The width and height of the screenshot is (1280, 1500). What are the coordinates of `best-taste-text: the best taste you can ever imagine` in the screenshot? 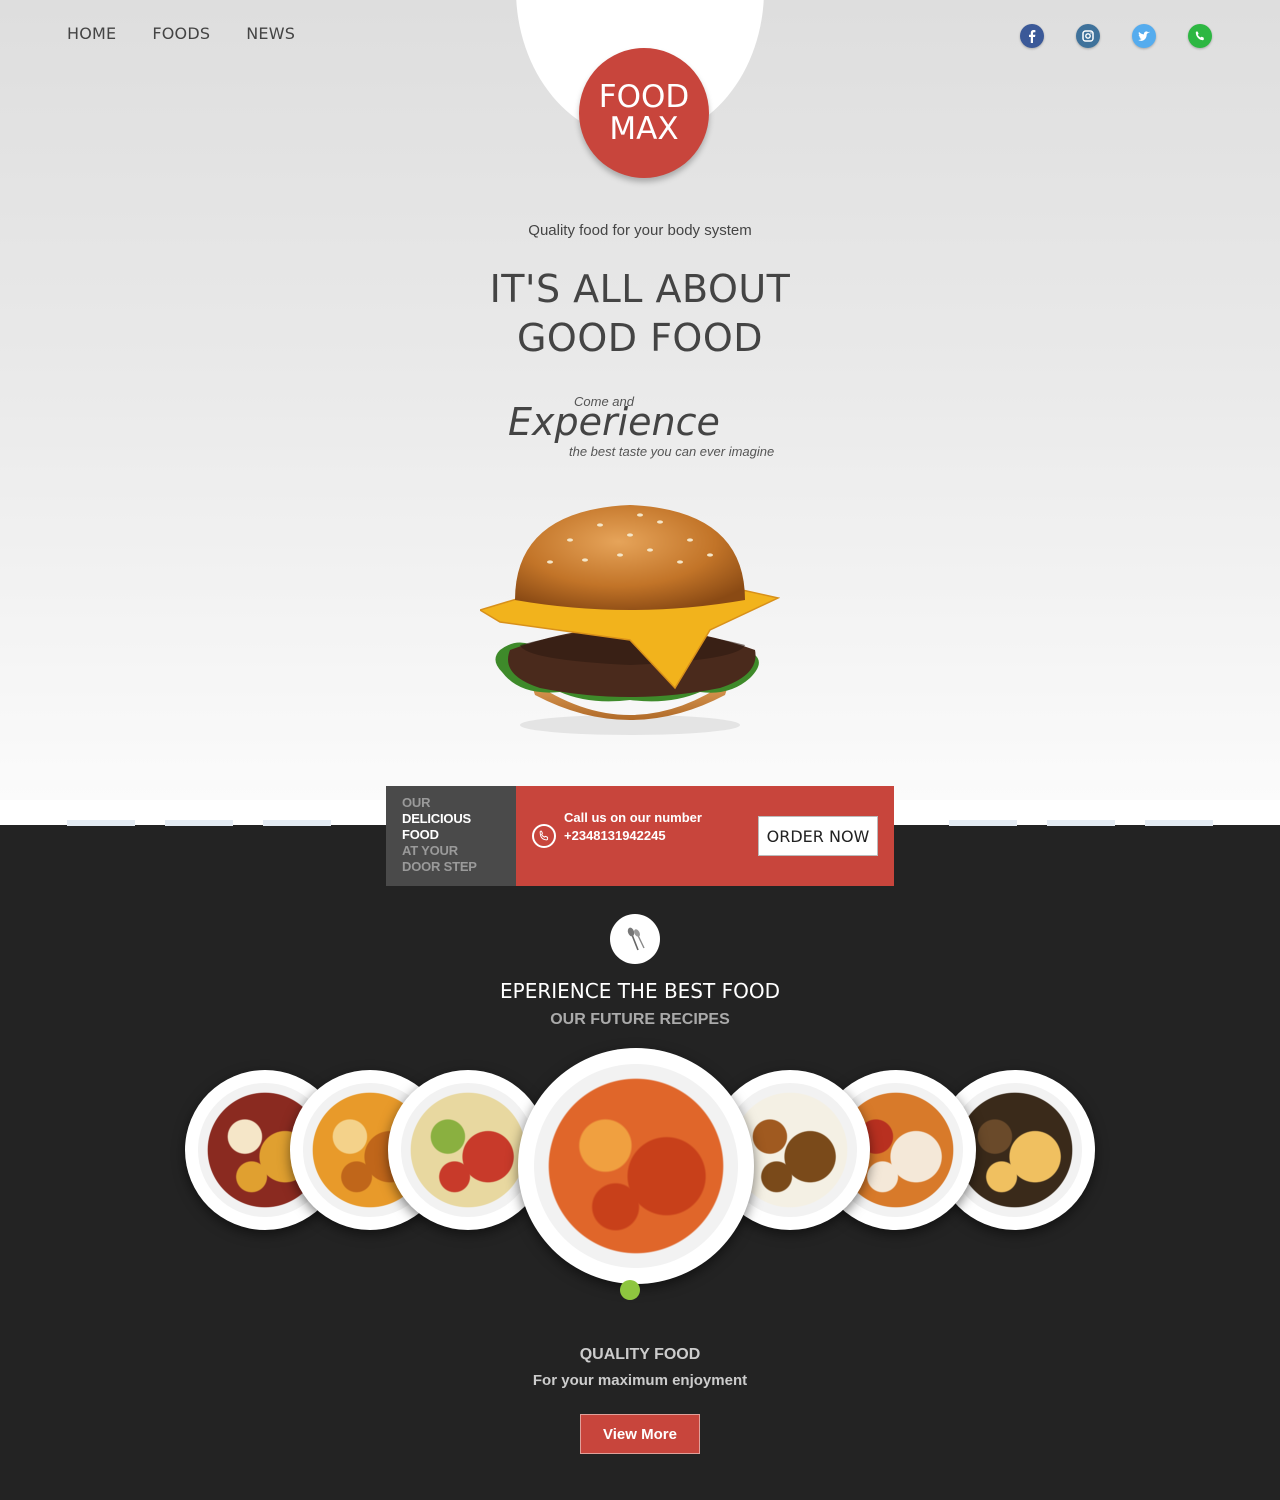 It's located at (672, 451).